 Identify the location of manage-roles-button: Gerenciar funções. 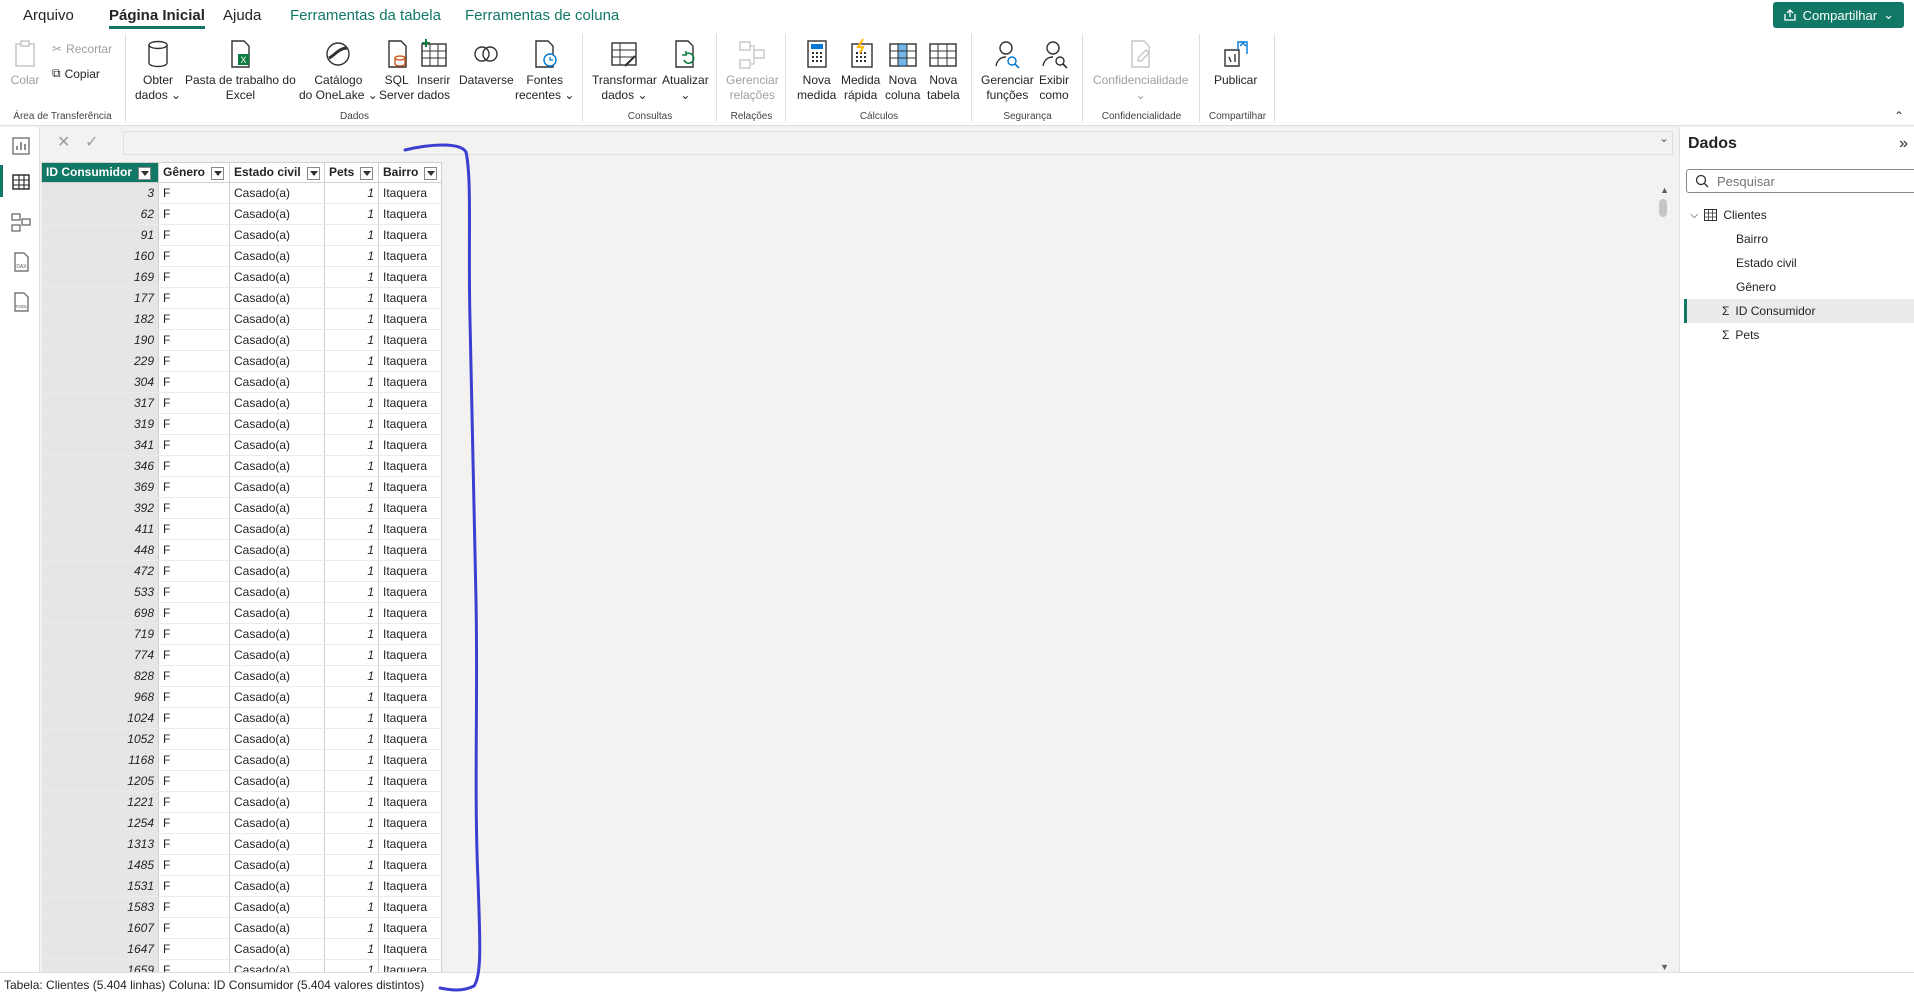
(1007, 70).